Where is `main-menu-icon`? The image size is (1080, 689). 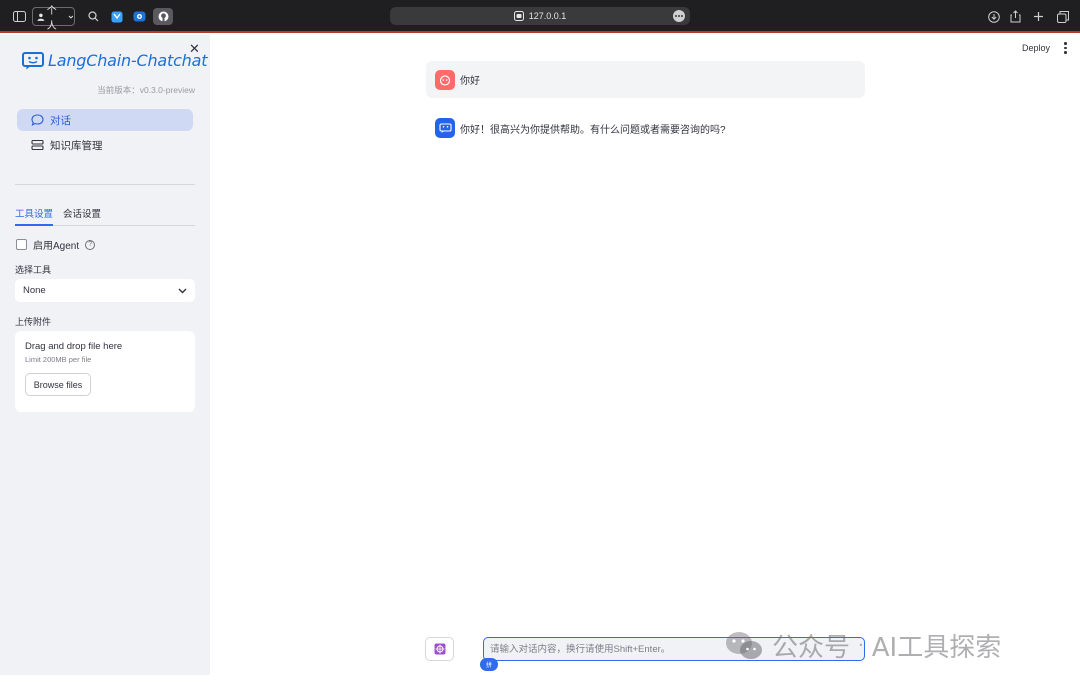
main-menu-icon is located at coordinates (1065, 48).